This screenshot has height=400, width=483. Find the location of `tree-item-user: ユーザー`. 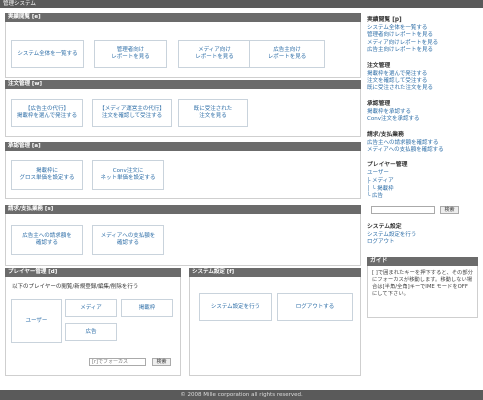

tree-item-user: ユーザー is located at coordinates (422, 174).